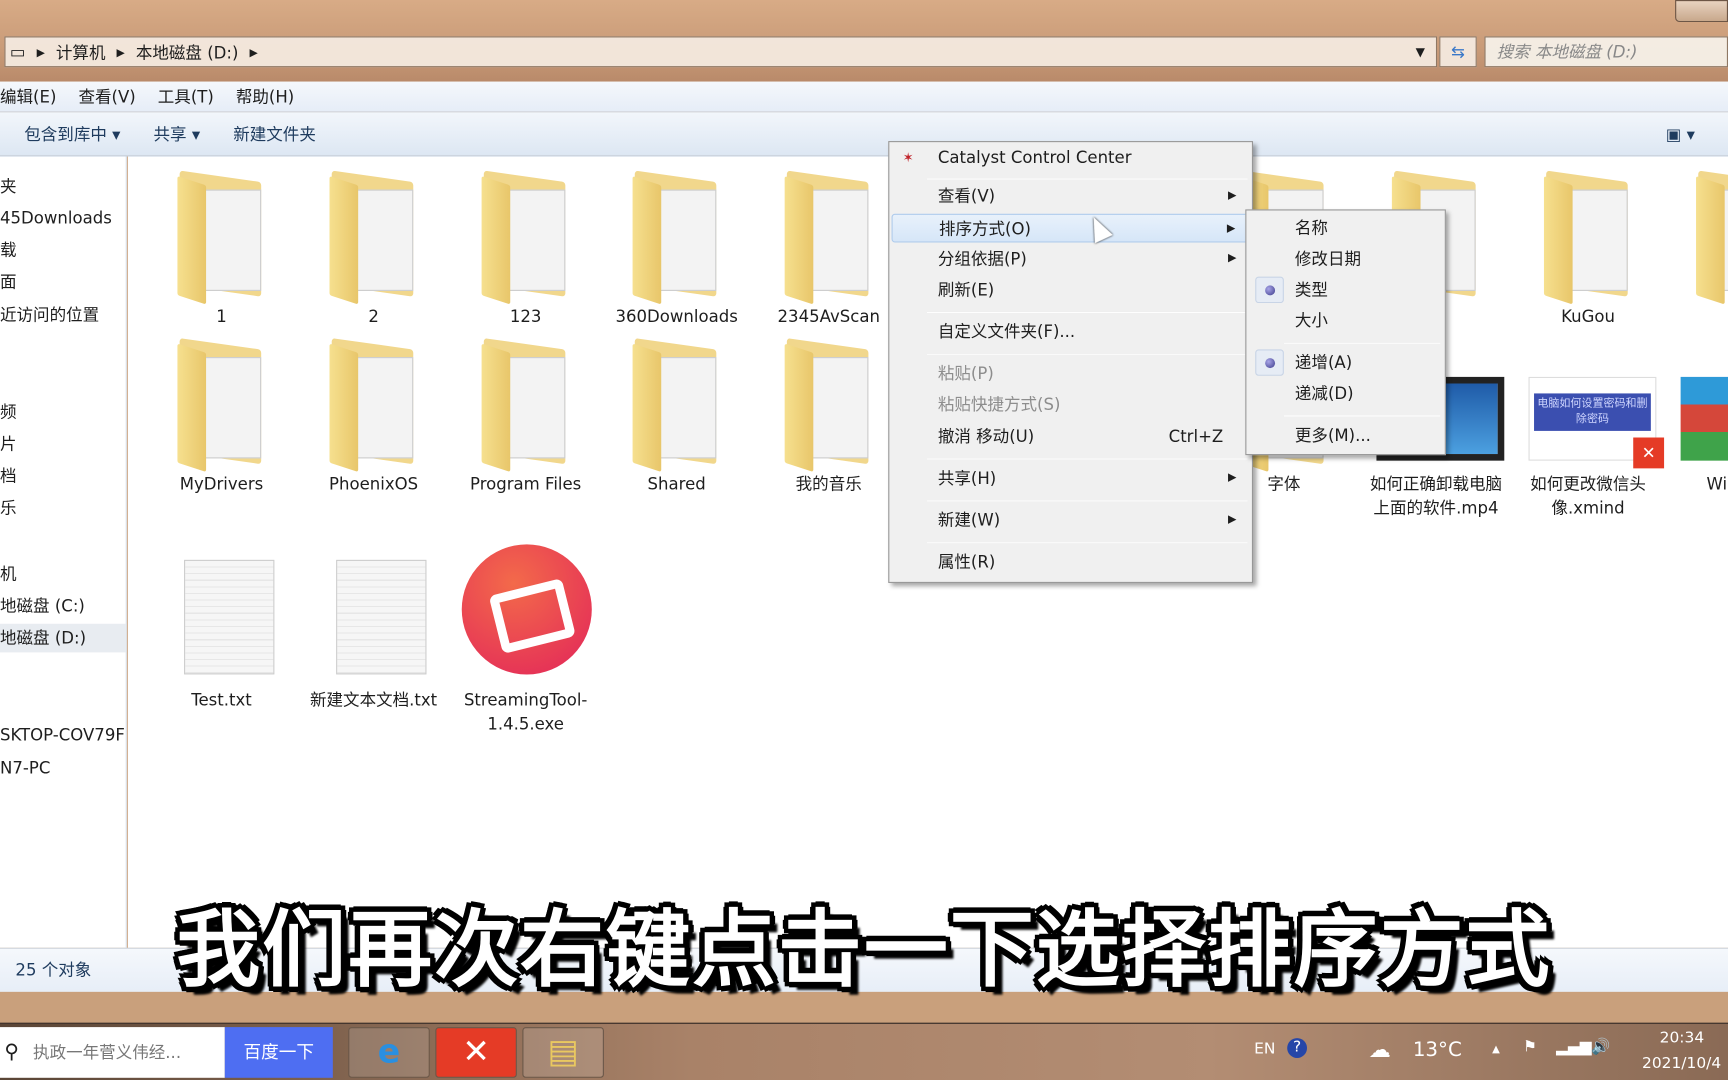  I want to click on catalyst-icon: ✶, so click(908, 157).